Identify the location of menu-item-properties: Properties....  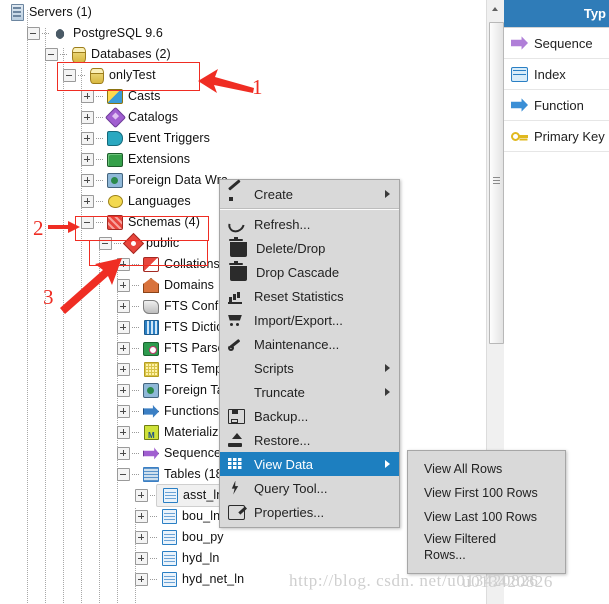
(309, 512).